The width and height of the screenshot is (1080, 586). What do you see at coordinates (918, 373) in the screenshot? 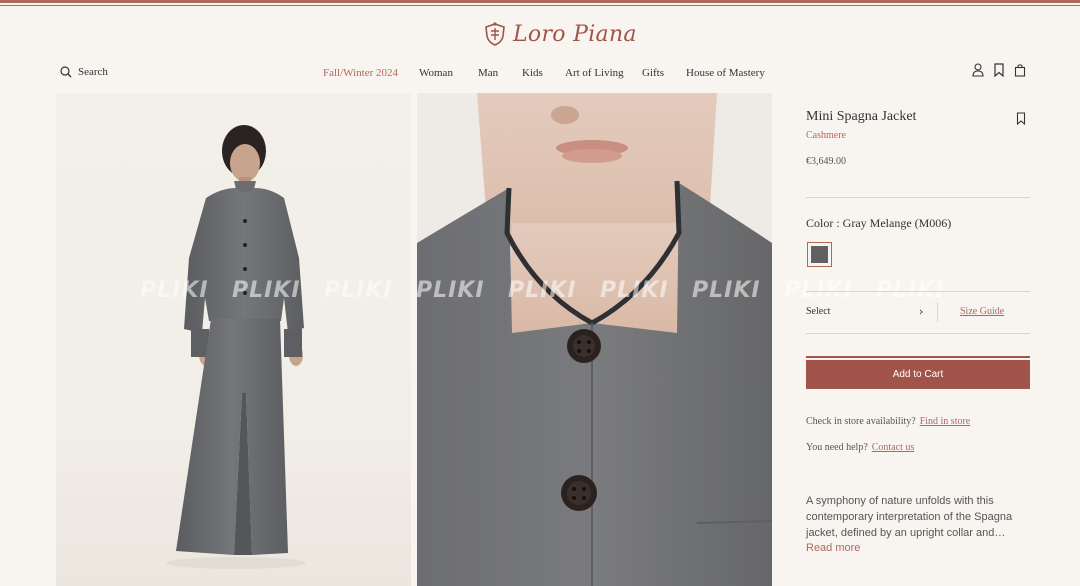
I see `add-to-cart-button: Add to Cart` at bounding box center [918, 373].